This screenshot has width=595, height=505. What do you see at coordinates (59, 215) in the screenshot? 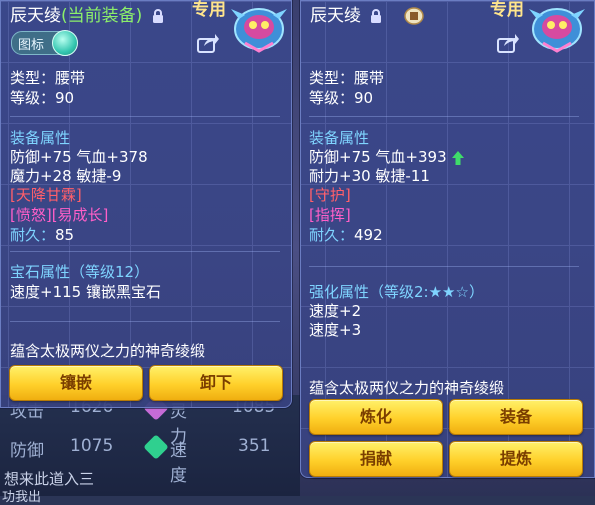
I see `special-skill: [愤怒][易成长]` at bounding box center [59, 215].